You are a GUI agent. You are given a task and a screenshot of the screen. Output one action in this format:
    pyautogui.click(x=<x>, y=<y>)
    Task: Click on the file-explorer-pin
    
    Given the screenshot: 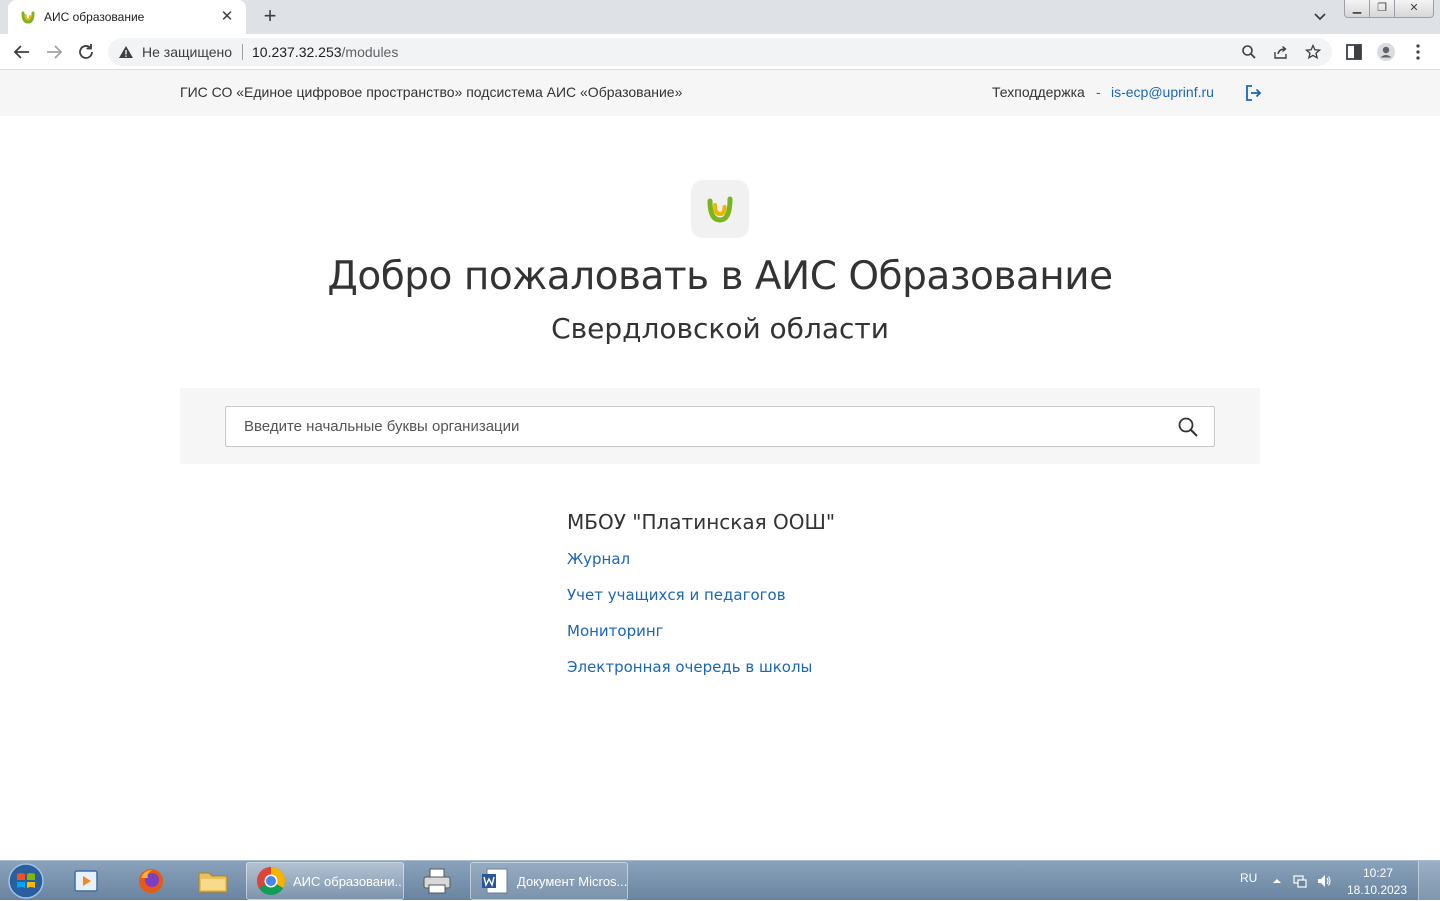 What is the action you would take?
    pyautogui.click(x=213, y=881)
    